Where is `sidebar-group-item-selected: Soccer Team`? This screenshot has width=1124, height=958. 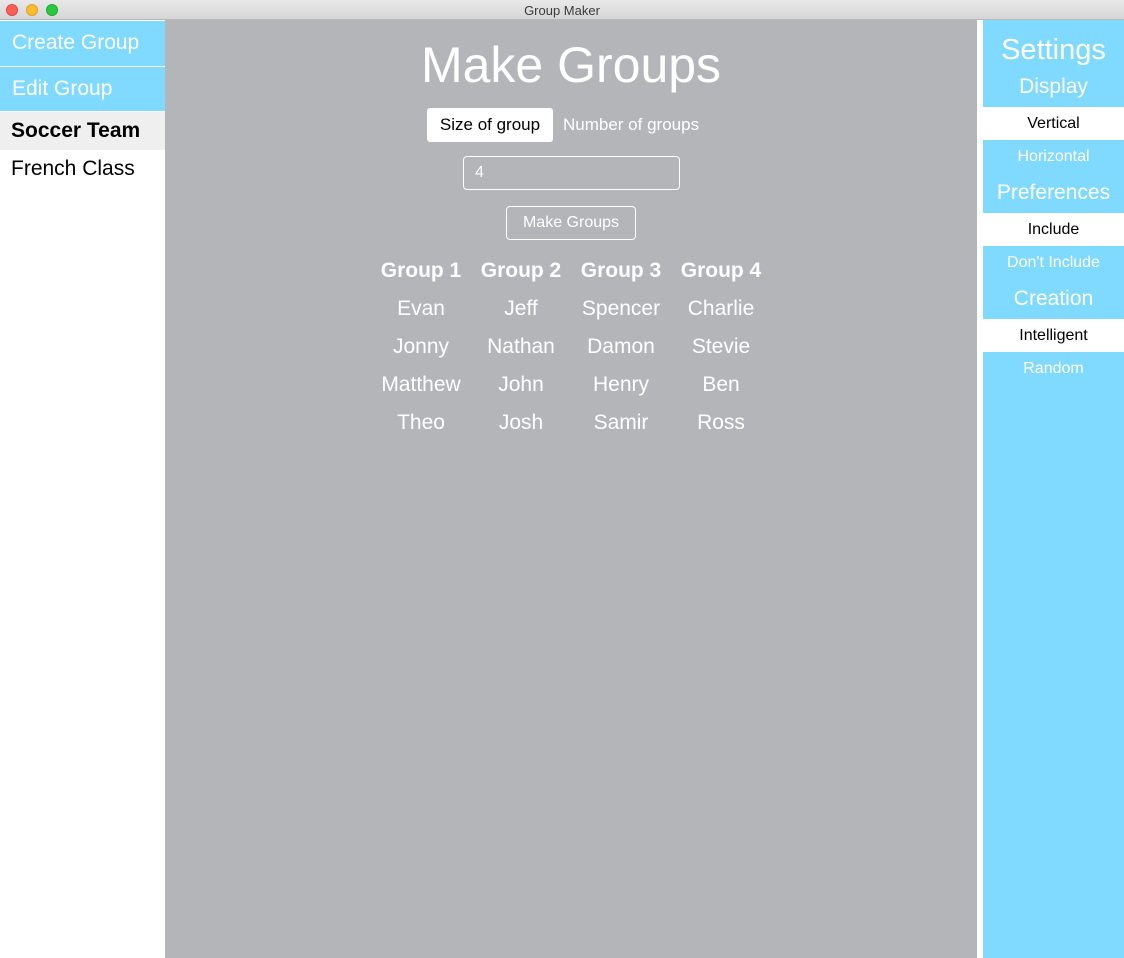 sidebar-group-item-selected: Soccer Team is located at coordinates (82, 131).